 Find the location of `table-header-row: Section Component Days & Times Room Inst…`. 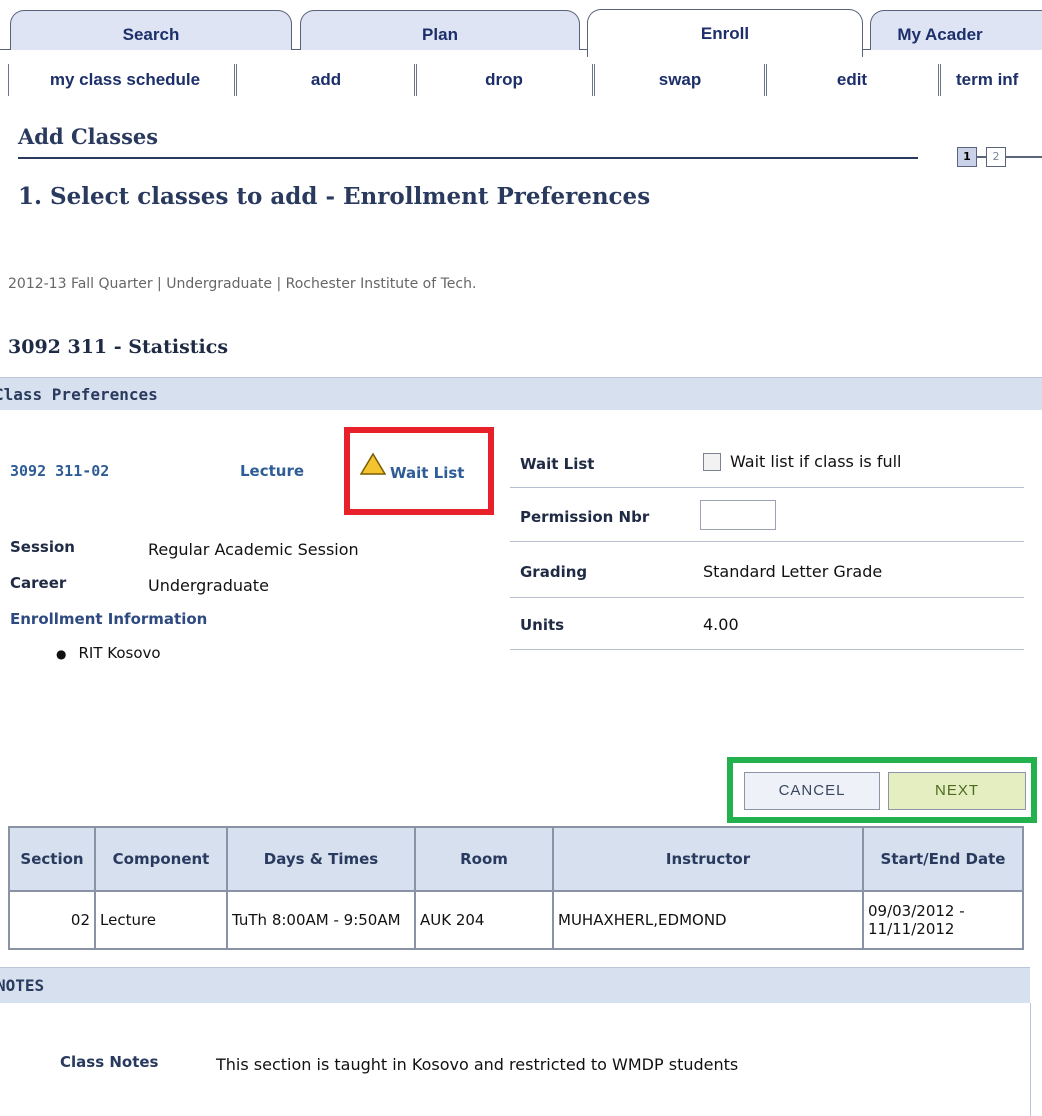

table-header-row: Section Component Days & Times Room Inst… is located at coordinates (516, 859).